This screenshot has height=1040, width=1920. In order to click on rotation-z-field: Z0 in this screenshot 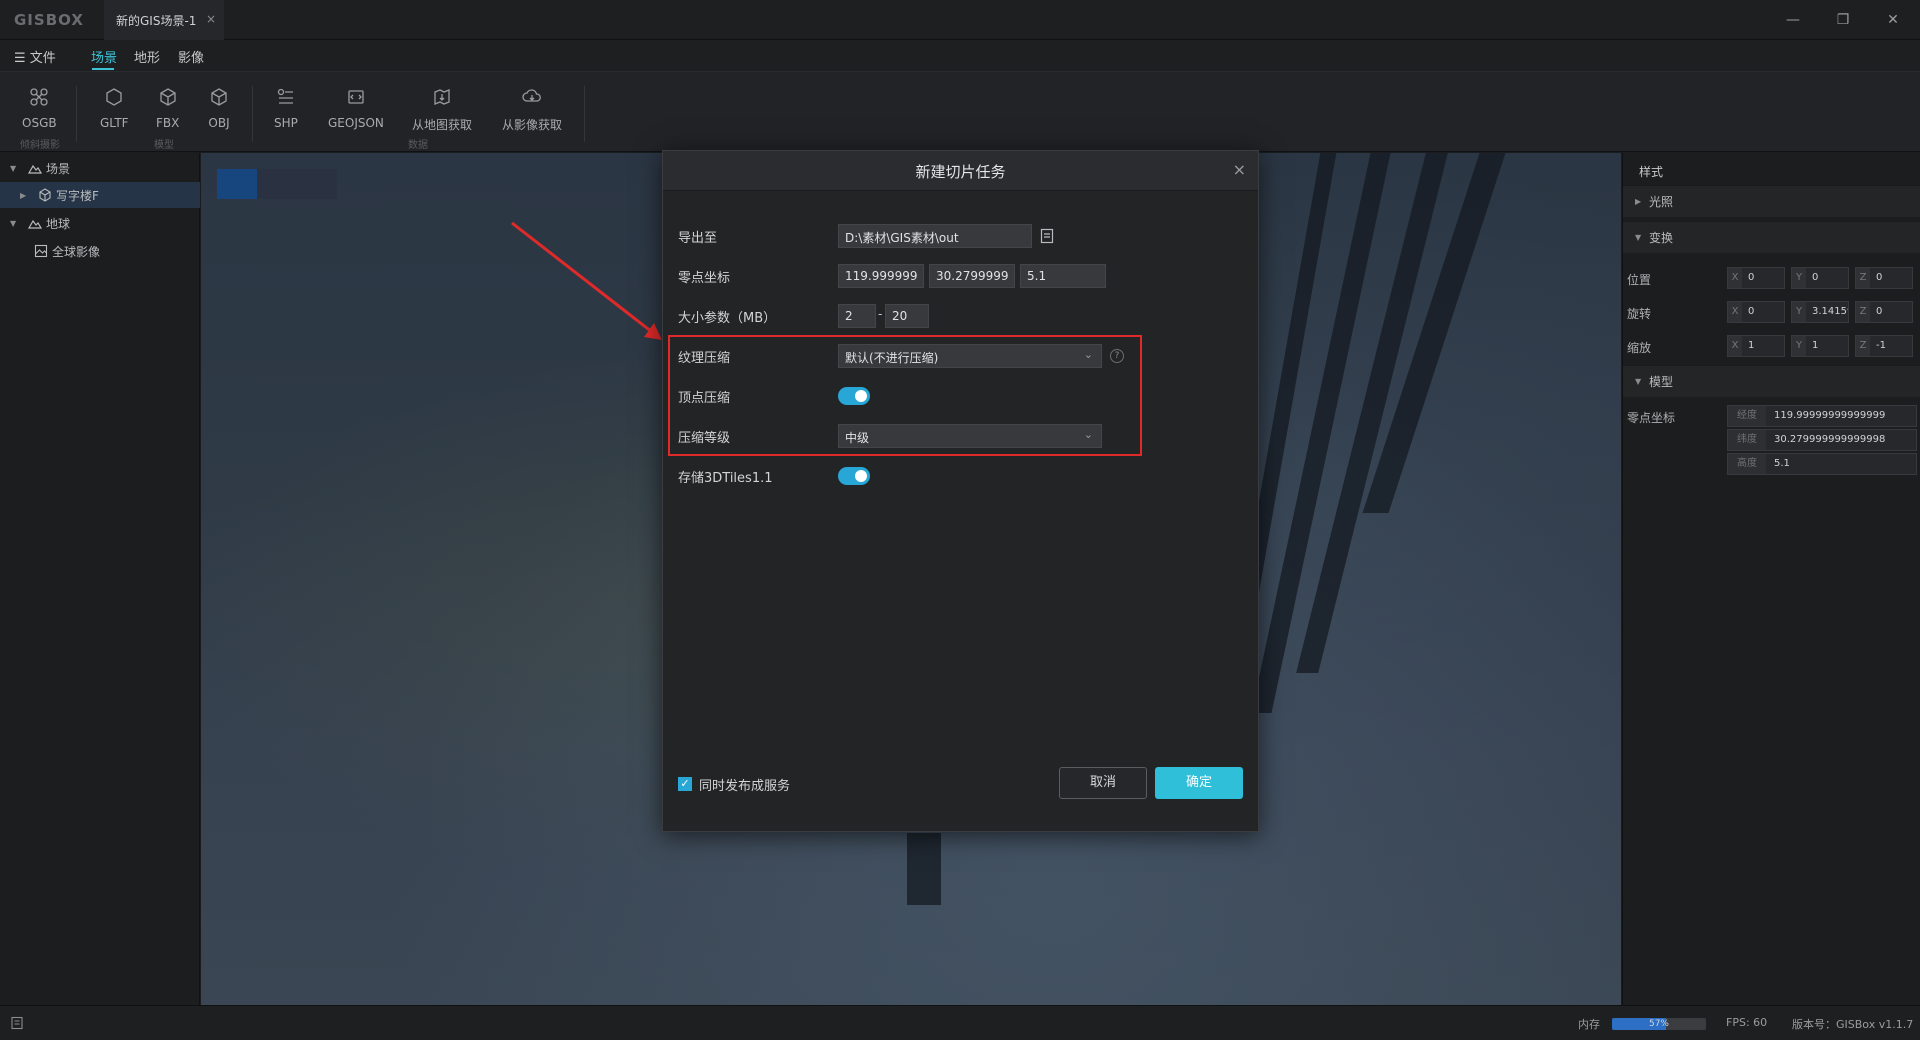, I will do `click(1884, 312)`.